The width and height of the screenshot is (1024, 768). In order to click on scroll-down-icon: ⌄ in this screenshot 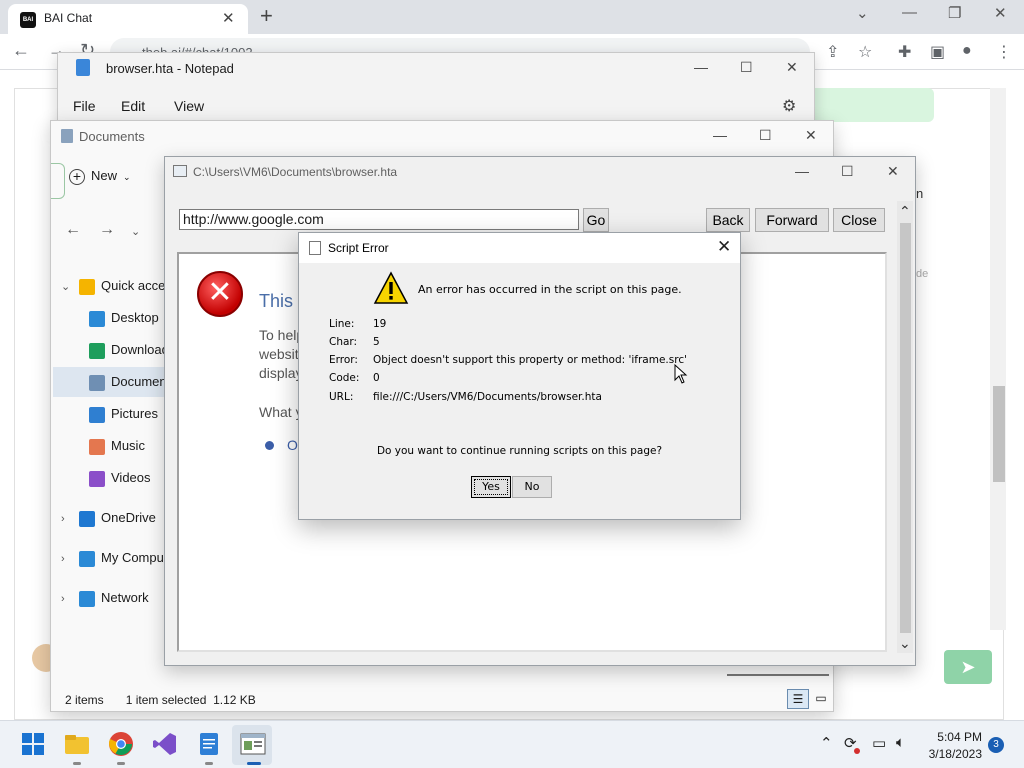, I will do `click(905, 643)`.